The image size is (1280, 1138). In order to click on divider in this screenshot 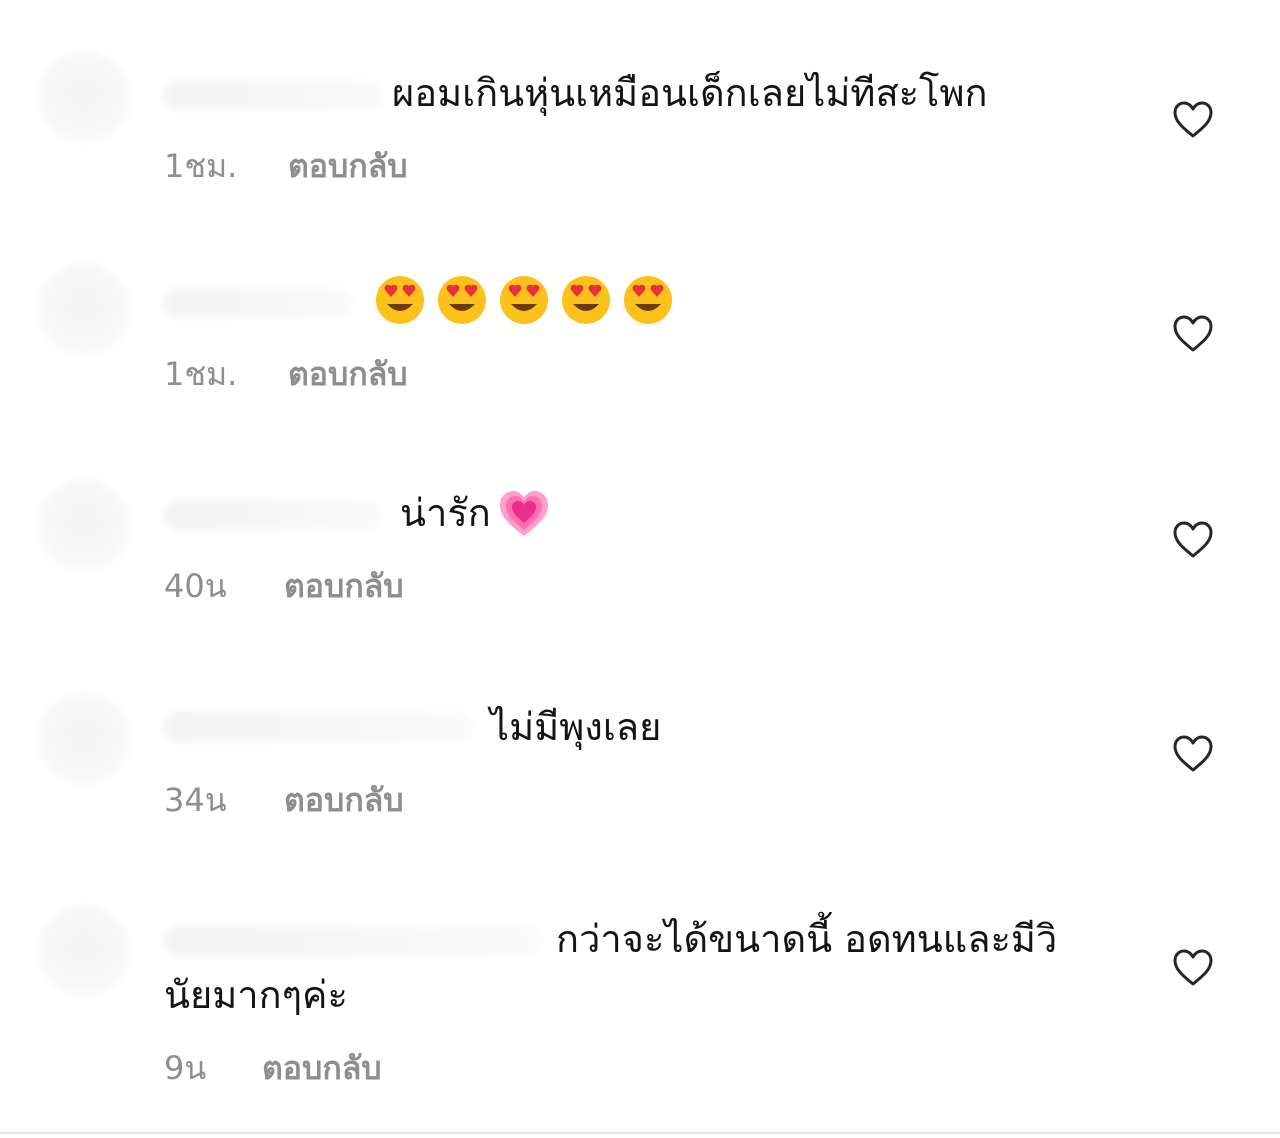, I will do `click(640, 1133)`.